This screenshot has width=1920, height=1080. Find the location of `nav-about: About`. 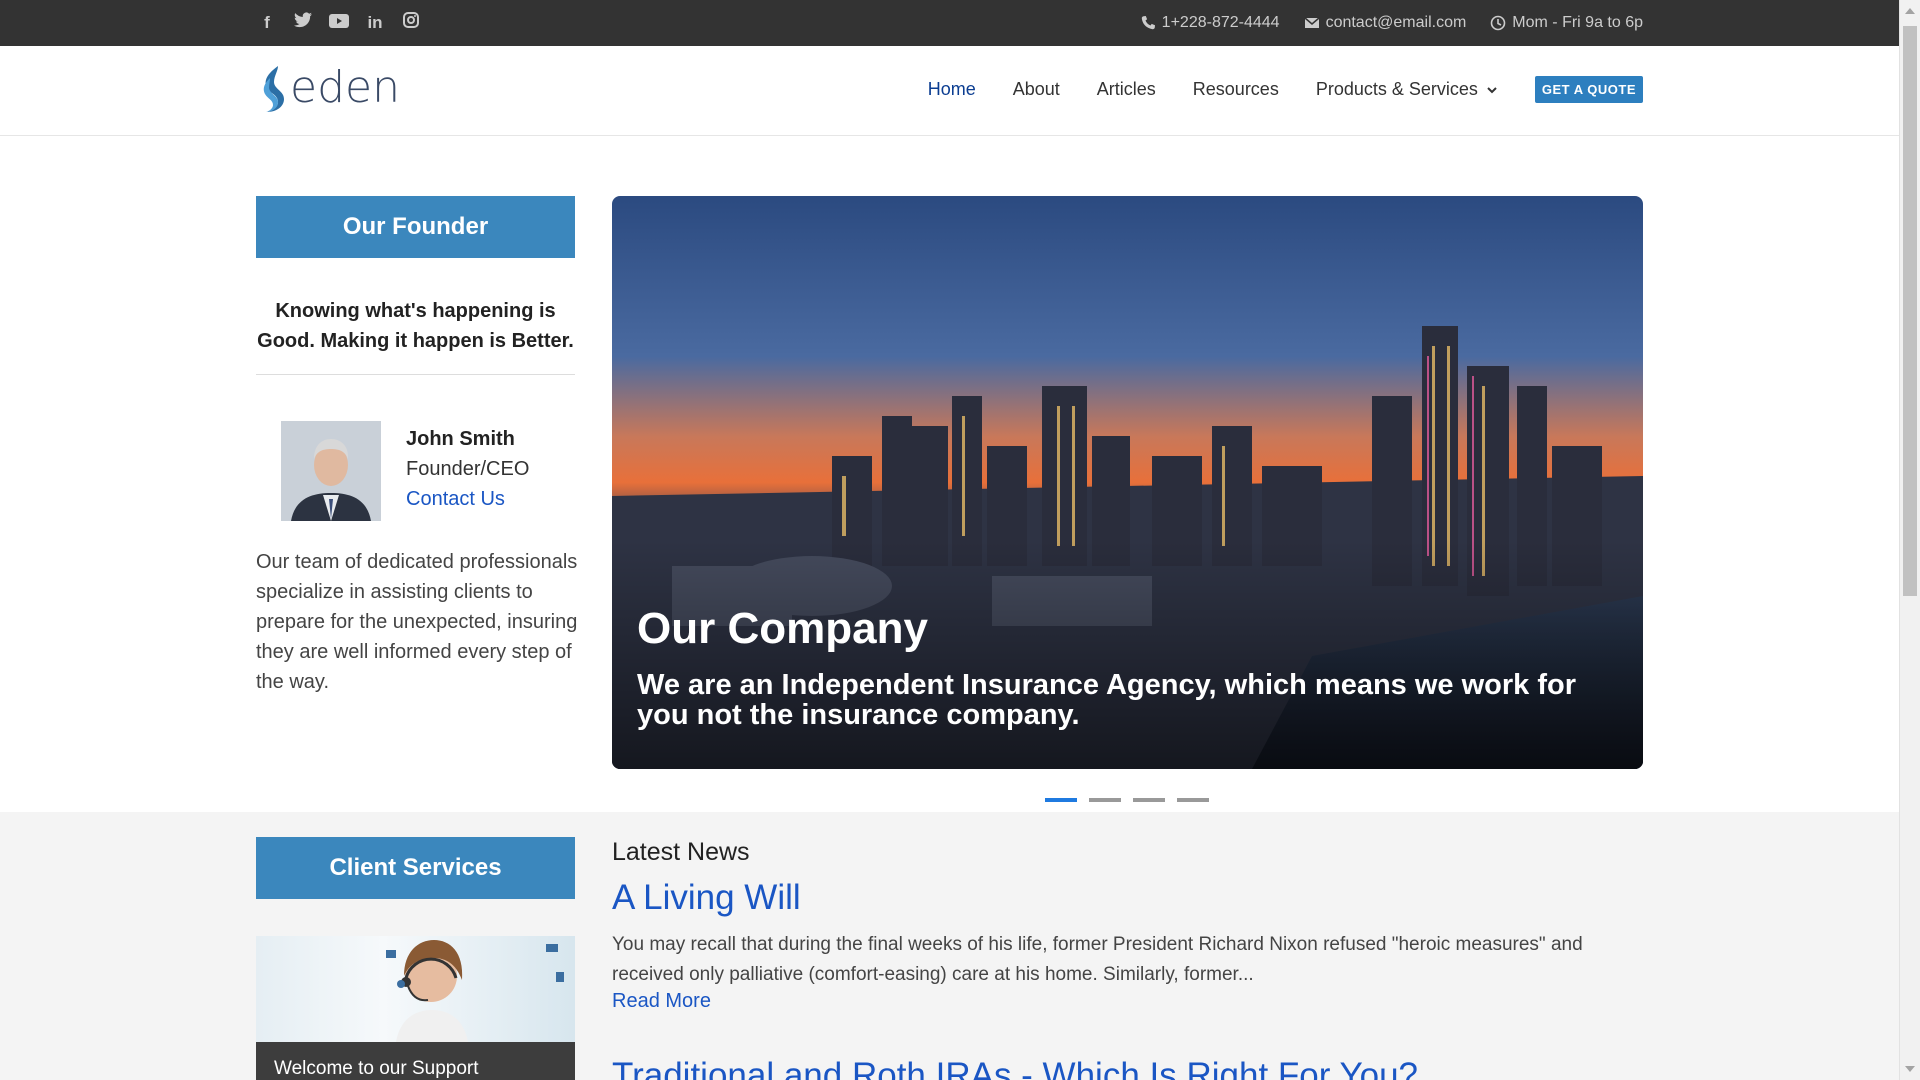

nav-about: About is located at coordinates (1036, 89).